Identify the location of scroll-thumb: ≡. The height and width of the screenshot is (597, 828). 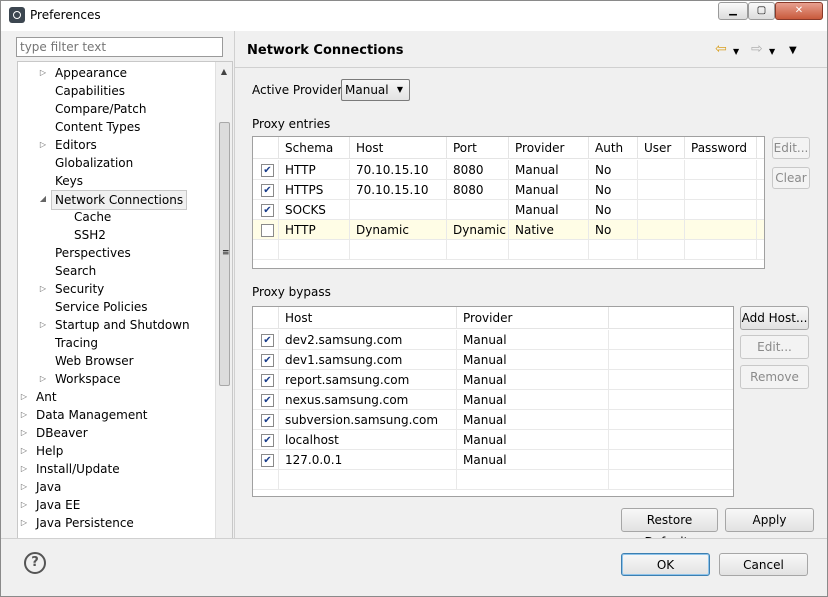
(224, 254).